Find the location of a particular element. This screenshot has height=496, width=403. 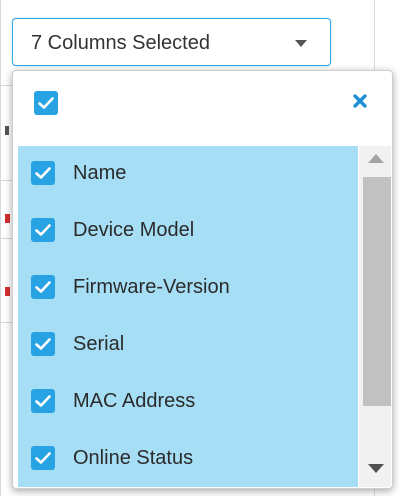

list-item-device-model: Device Model is located at coordinates (188, 231).